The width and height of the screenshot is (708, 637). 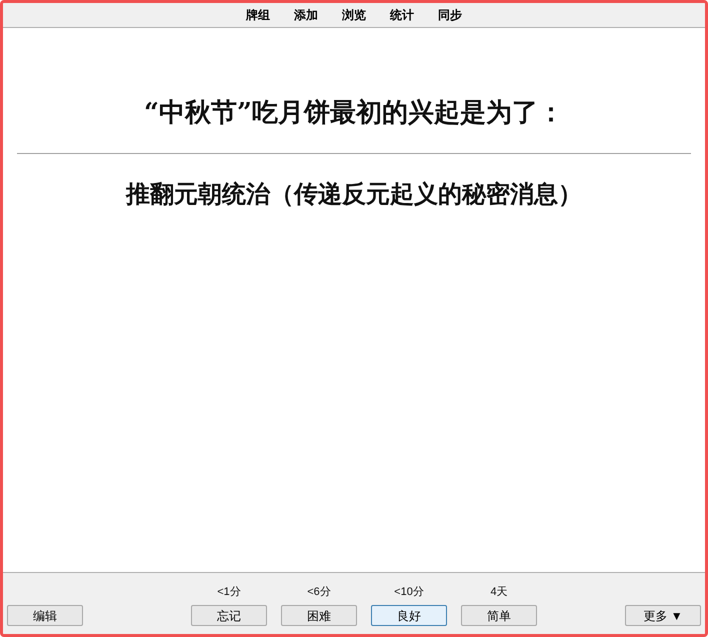 I want to click on interval-label: <1分, so click(x=229, y=592).